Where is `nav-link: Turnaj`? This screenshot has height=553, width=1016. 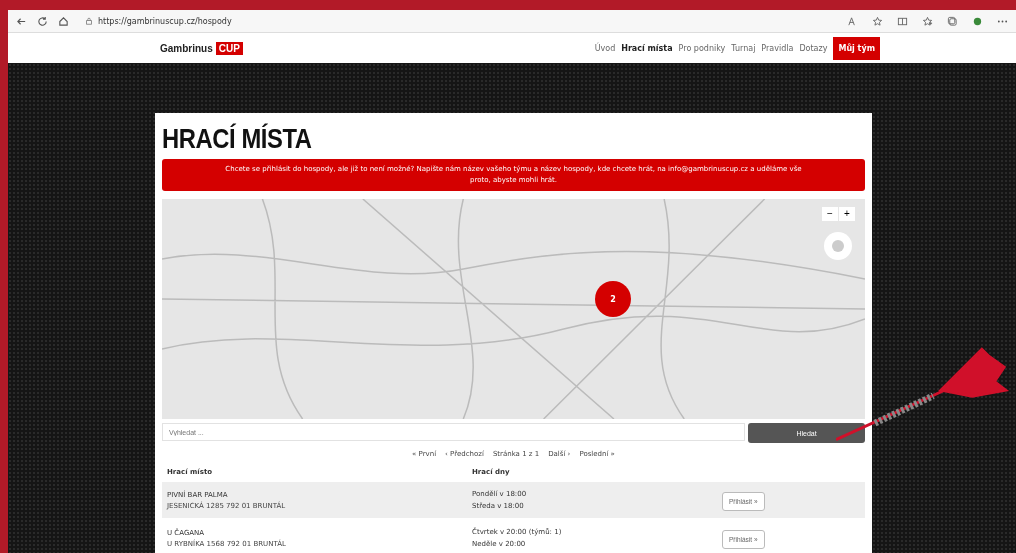 nav-link: Turnaj is located at coordinates (743, 48).